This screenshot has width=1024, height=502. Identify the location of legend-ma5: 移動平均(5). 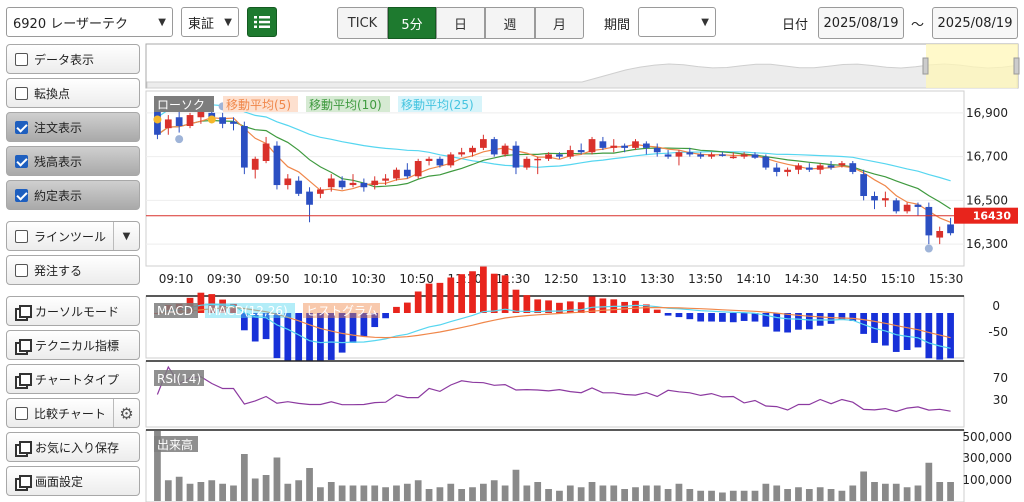
(258, 105).